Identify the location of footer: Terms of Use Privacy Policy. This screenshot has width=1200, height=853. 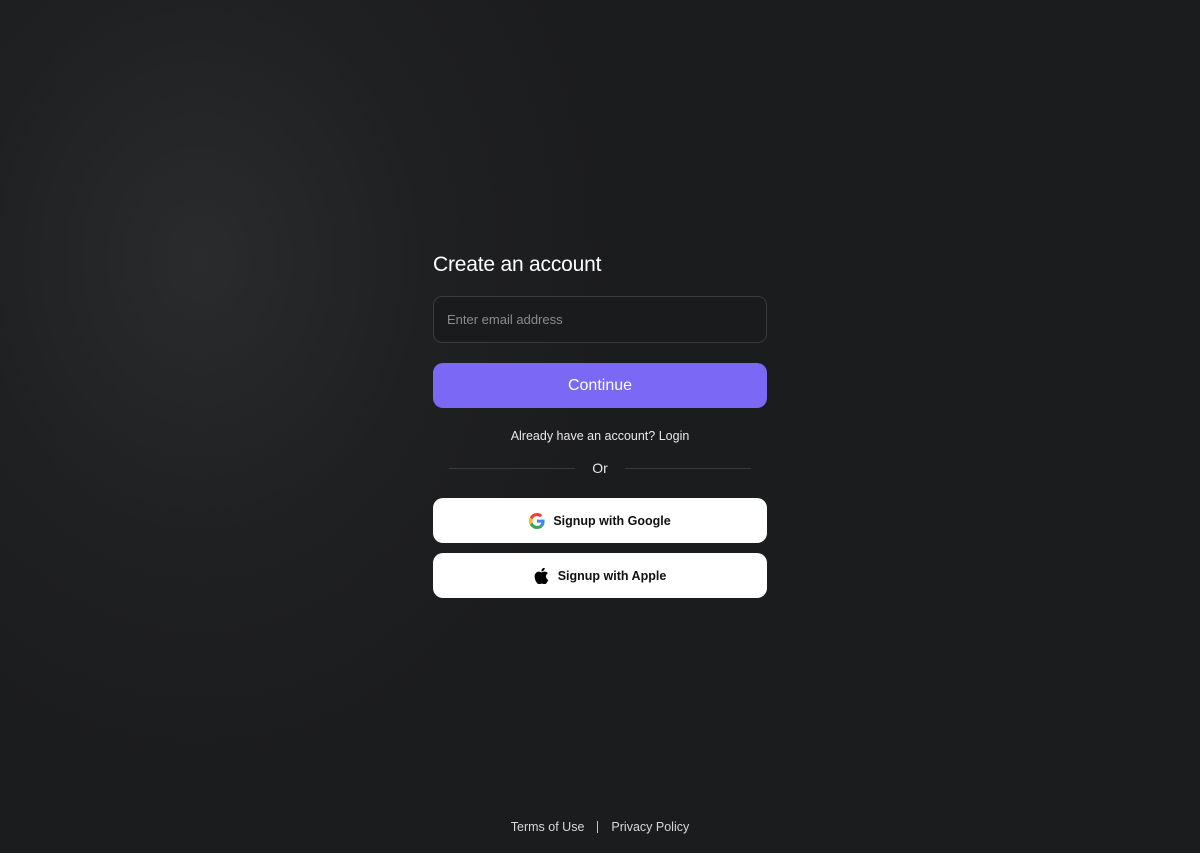
(600, 827).